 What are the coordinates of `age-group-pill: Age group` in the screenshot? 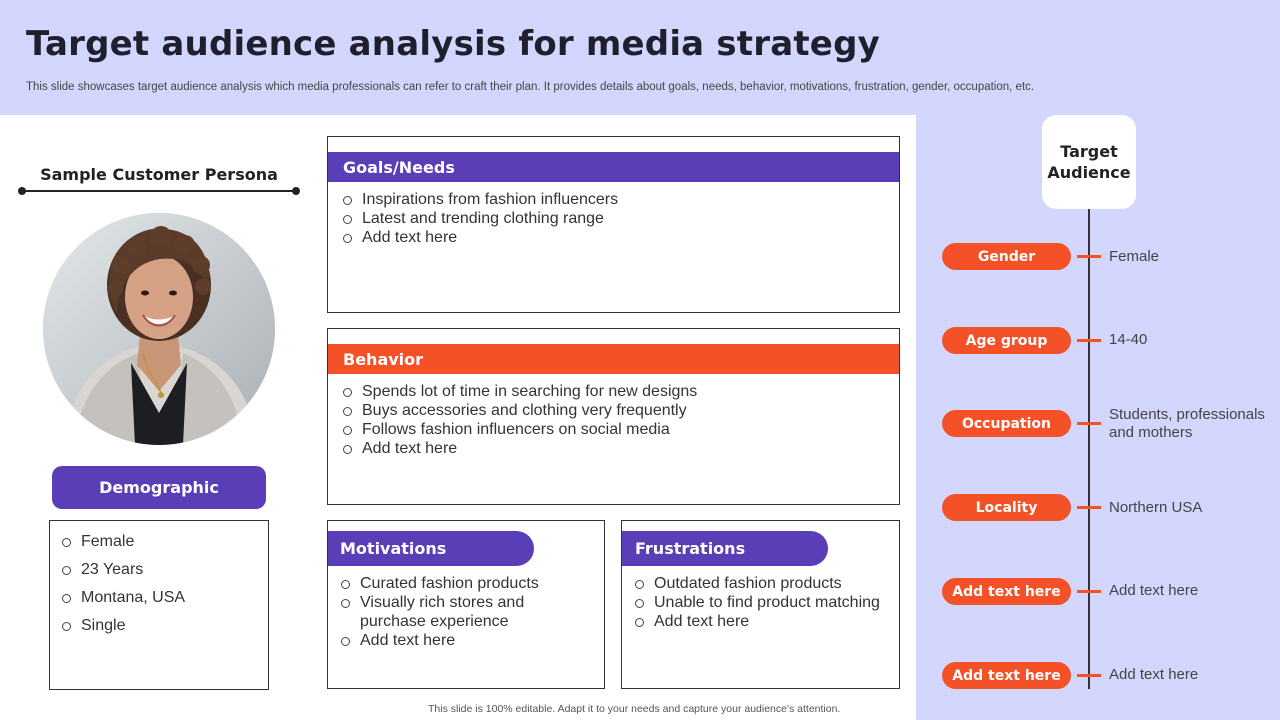 It's located at (1006, 340).